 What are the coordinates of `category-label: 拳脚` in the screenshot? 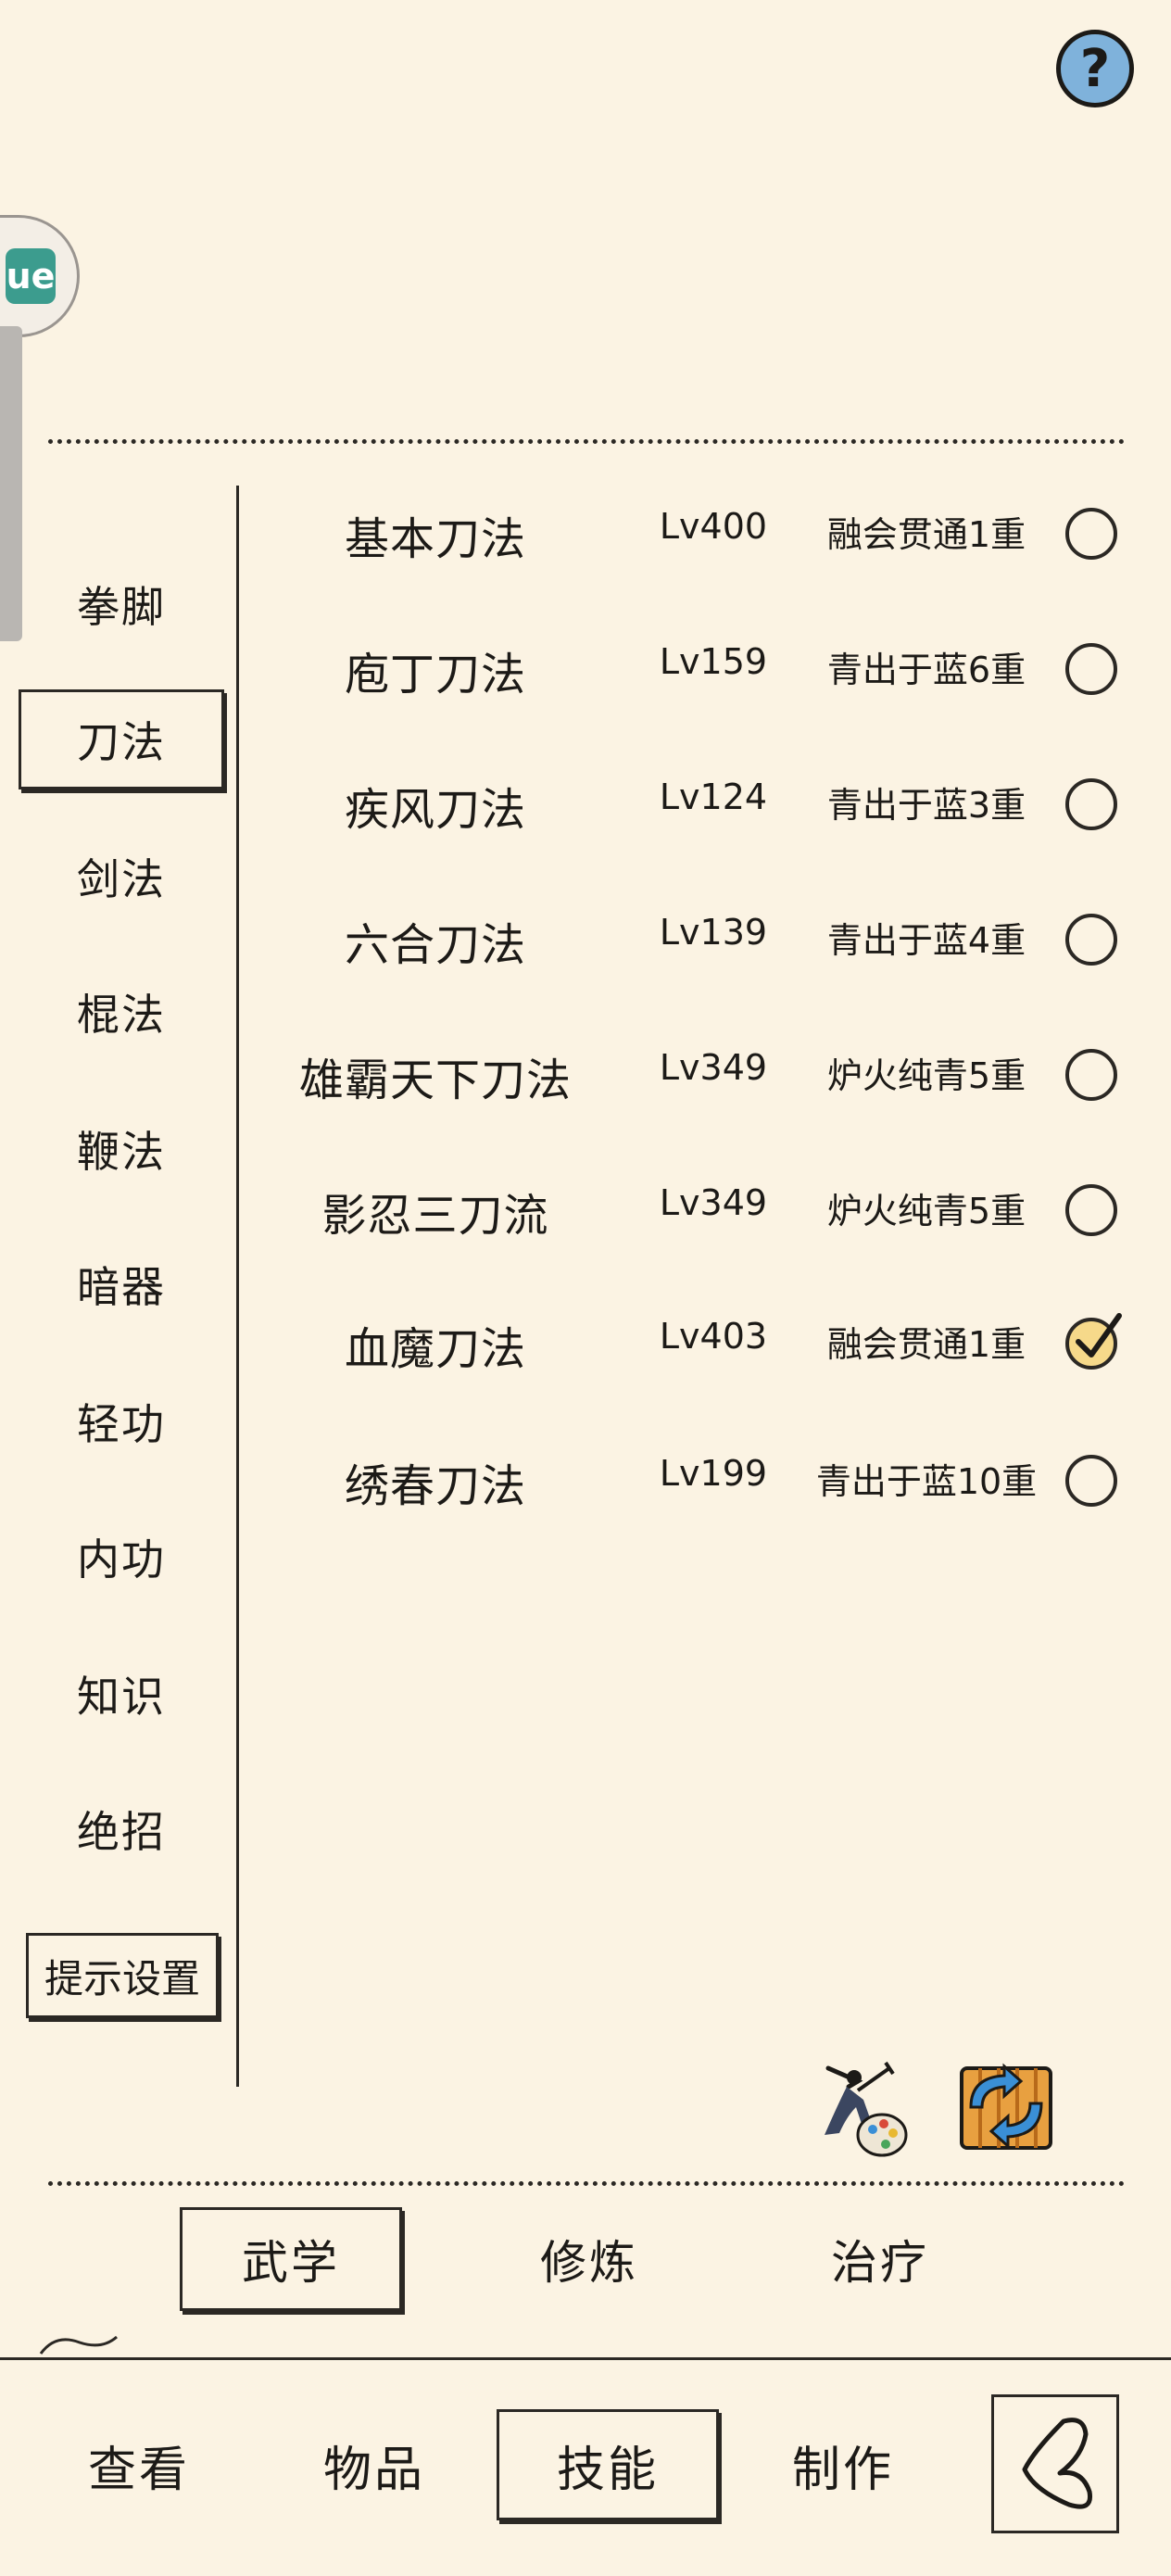 It's located at (122, 607).